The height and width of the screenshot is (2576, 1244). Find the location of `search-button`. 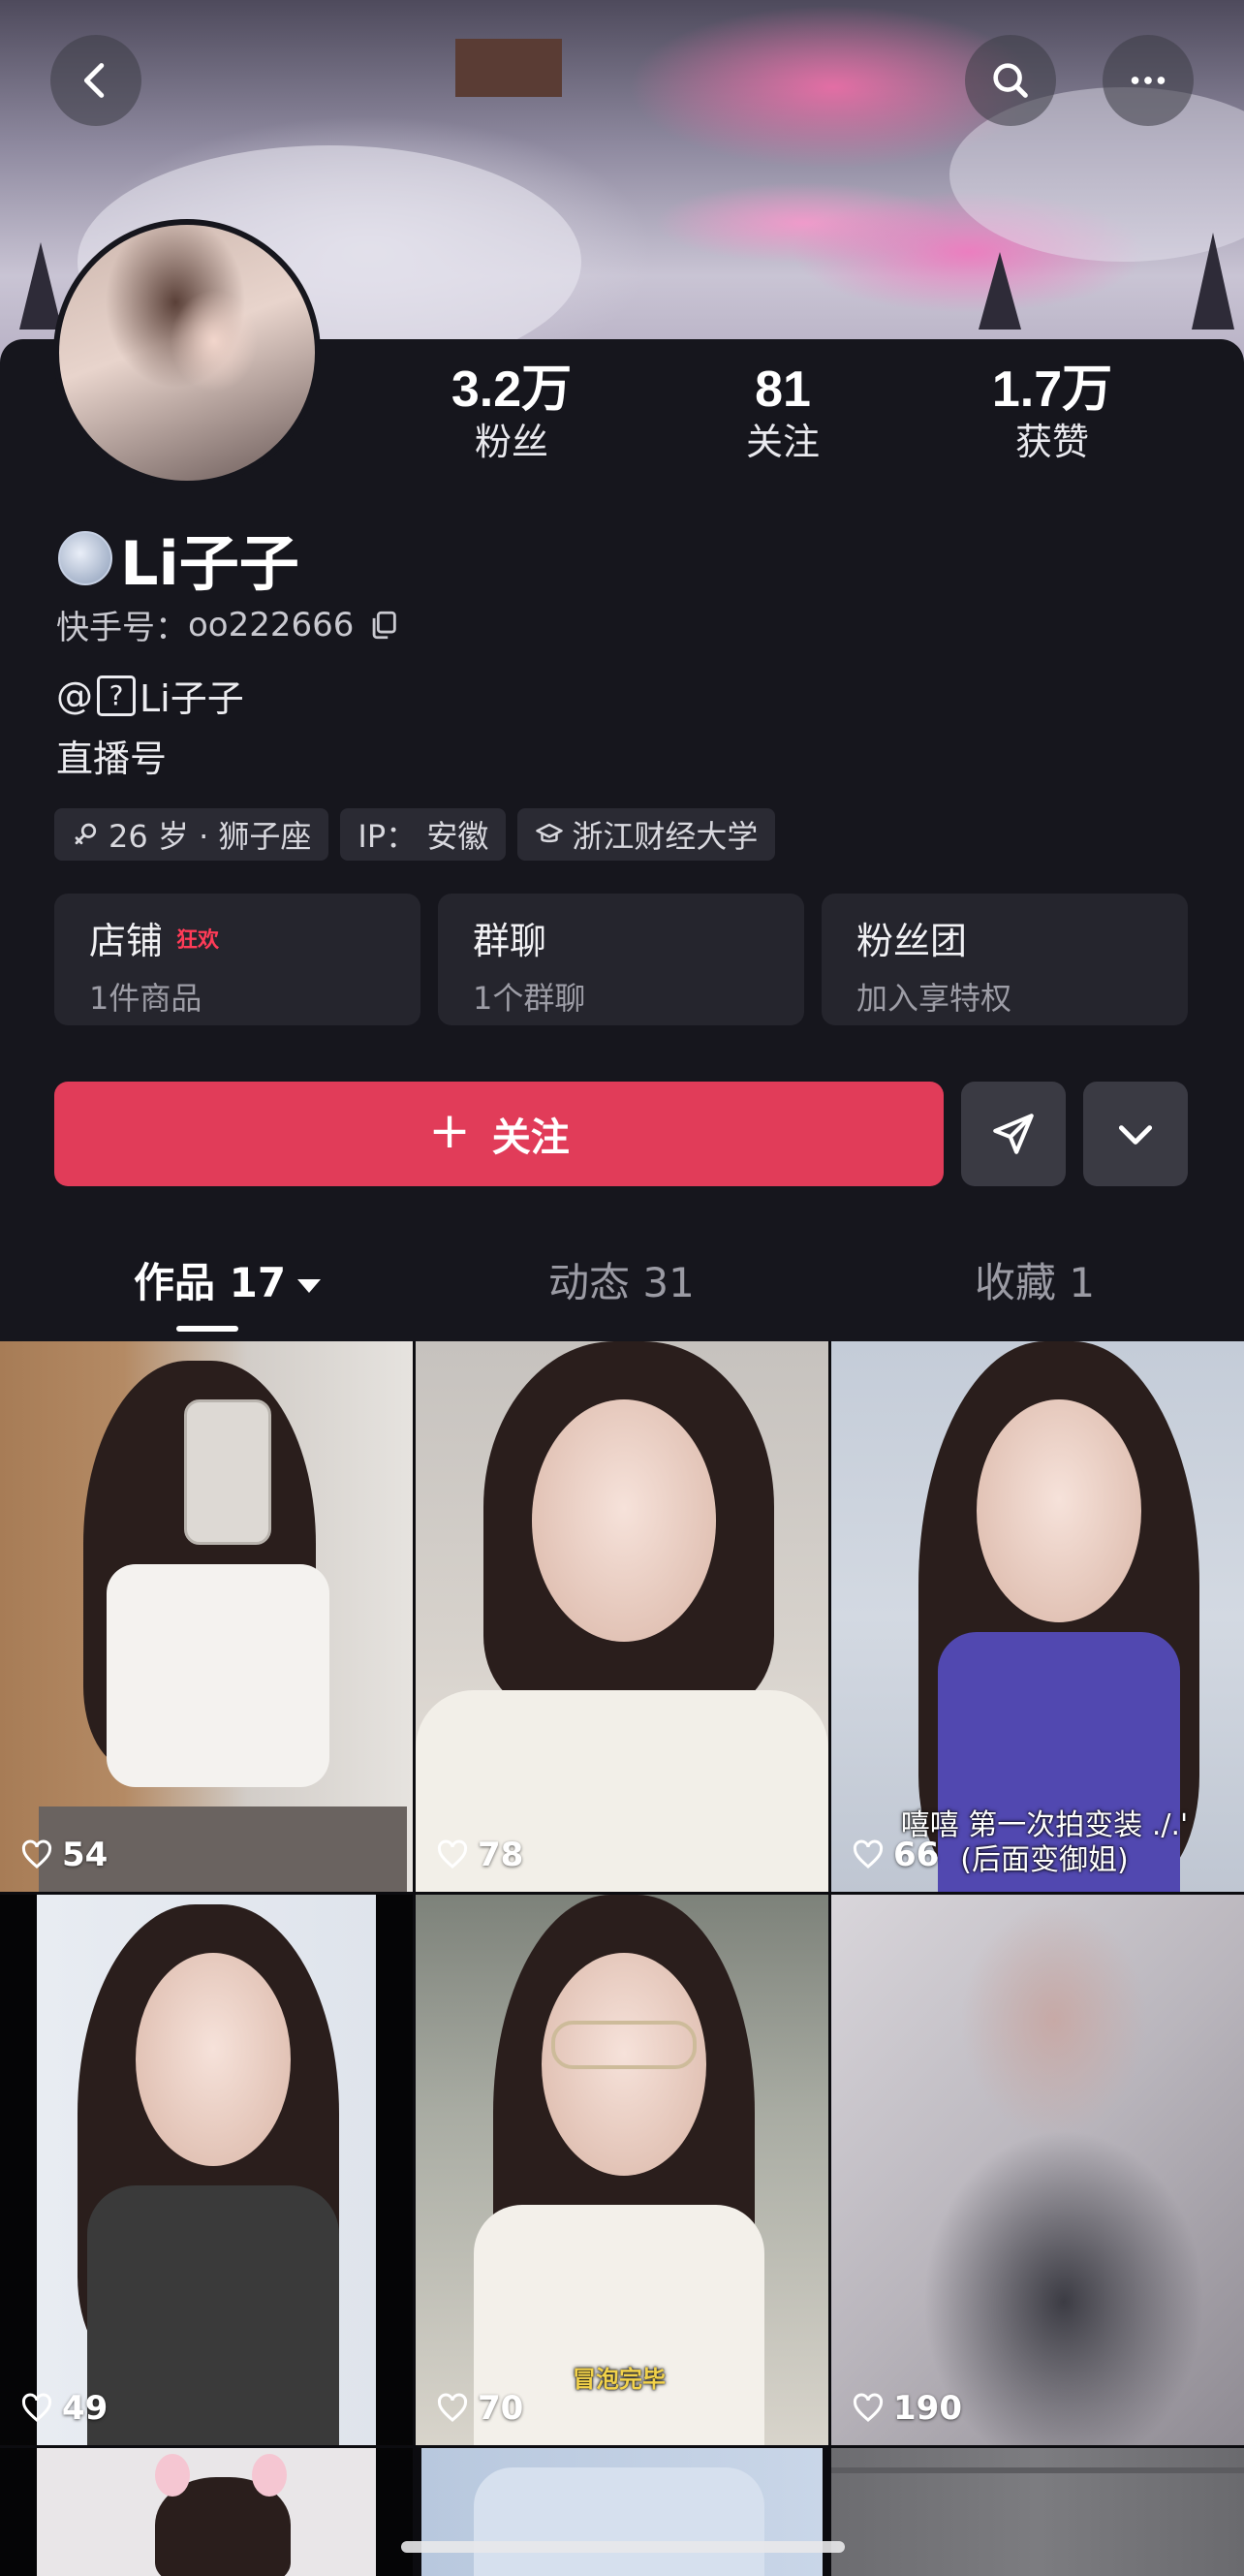

search-button is located at coordinates (1010, 80).